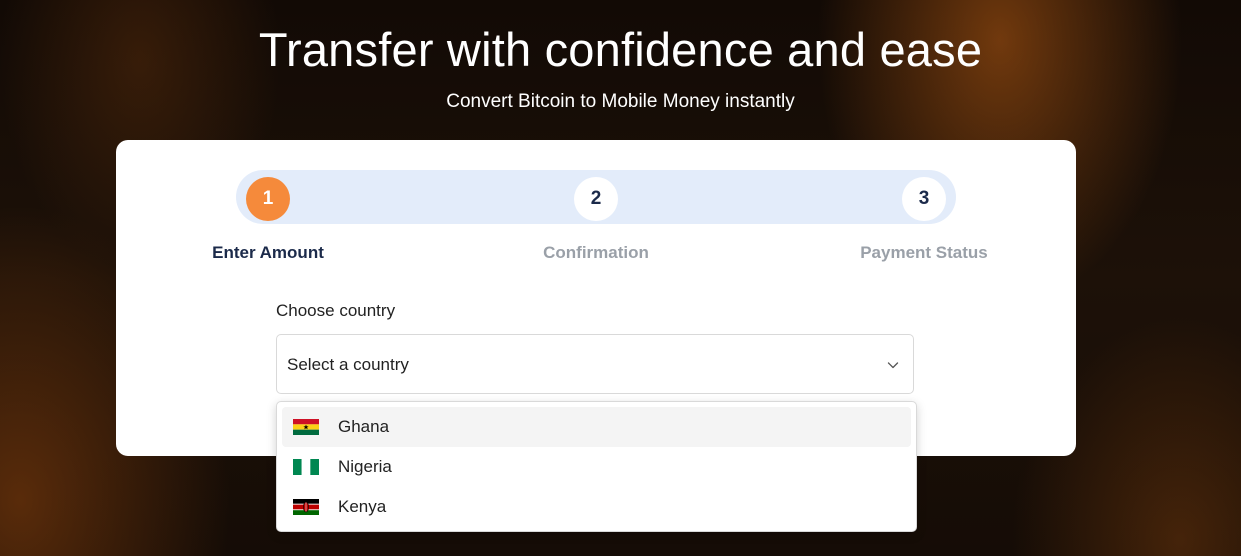 The height and width of the screenshot is (556, 1241). What do you see at coordinates (893, 365) in the screenshot?
I see `chevron-down-icon` at bounding box center [893, 365].